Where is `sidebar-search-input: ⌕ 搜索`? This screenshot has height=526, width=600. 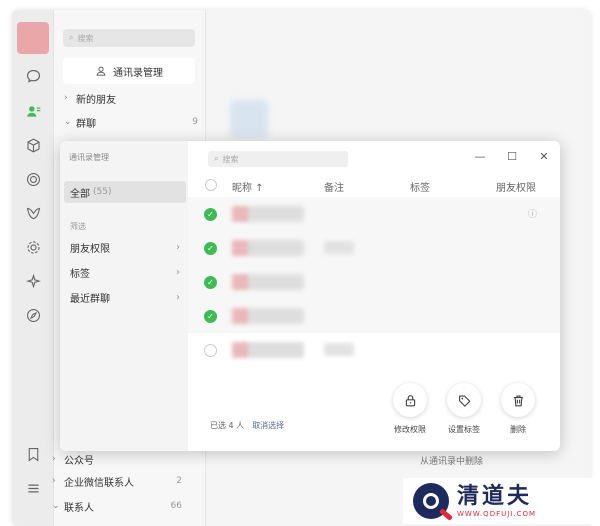 sidebar-search-input: ⌕ 搜索 is located at coordinates (129, 38).